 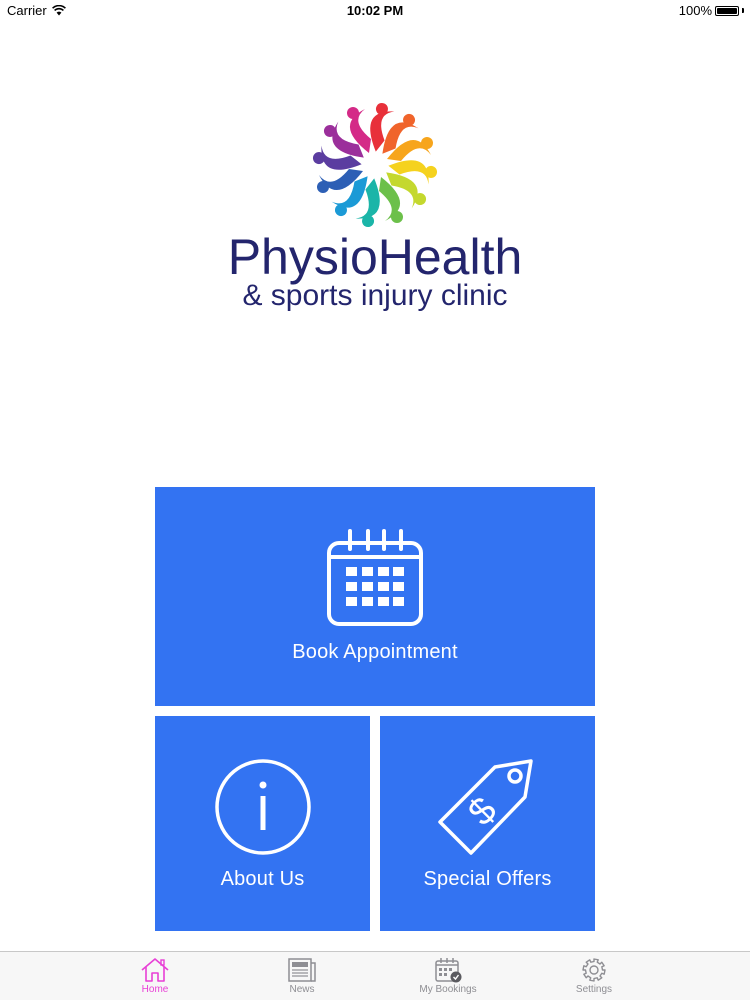 I want to click on calendar-icon, so click(x=375, y=577).